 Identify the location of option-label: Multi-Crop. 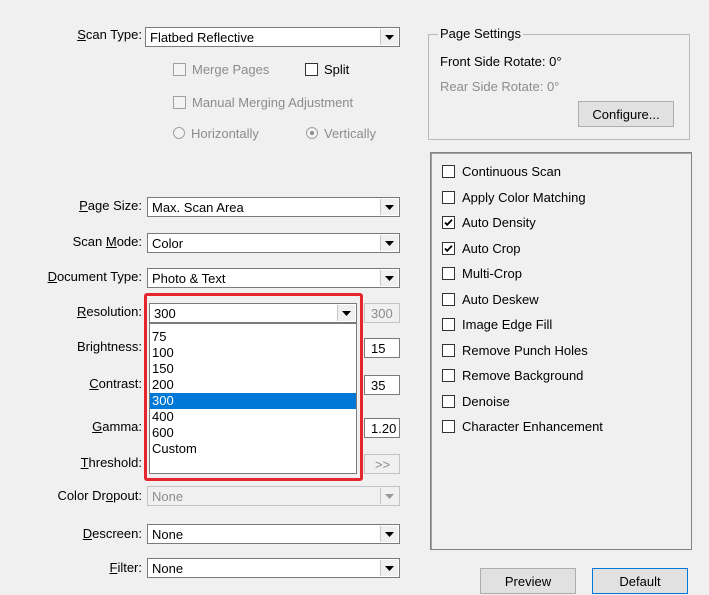
(492, 273).